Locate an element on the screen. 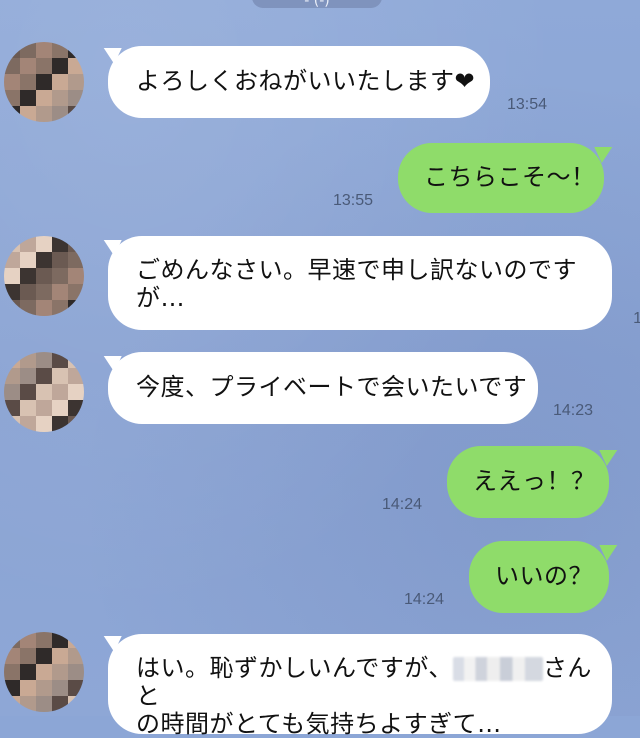  header-pill: - (-) is located at coordinates (317, 4).